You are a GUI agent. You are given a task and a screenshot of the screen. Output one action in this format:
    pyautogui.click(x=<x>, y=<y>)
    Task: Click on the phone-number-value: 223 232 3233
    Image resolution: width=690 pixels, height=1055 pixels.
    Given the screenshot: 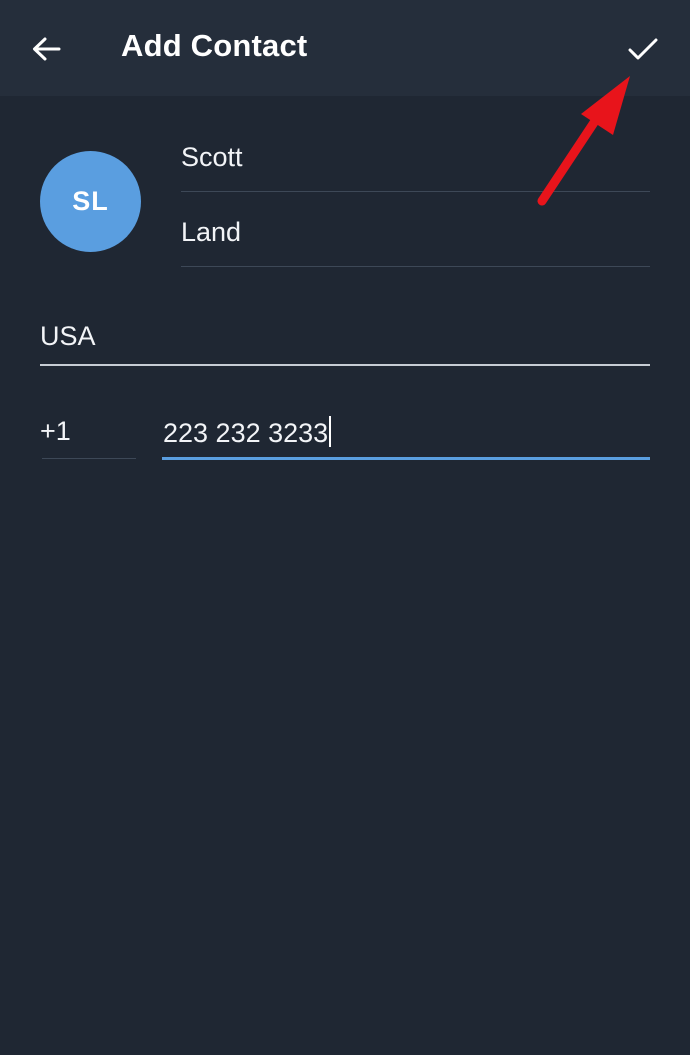 What is the action you would take?
    pyautogui.click(x=246, y=433)
    